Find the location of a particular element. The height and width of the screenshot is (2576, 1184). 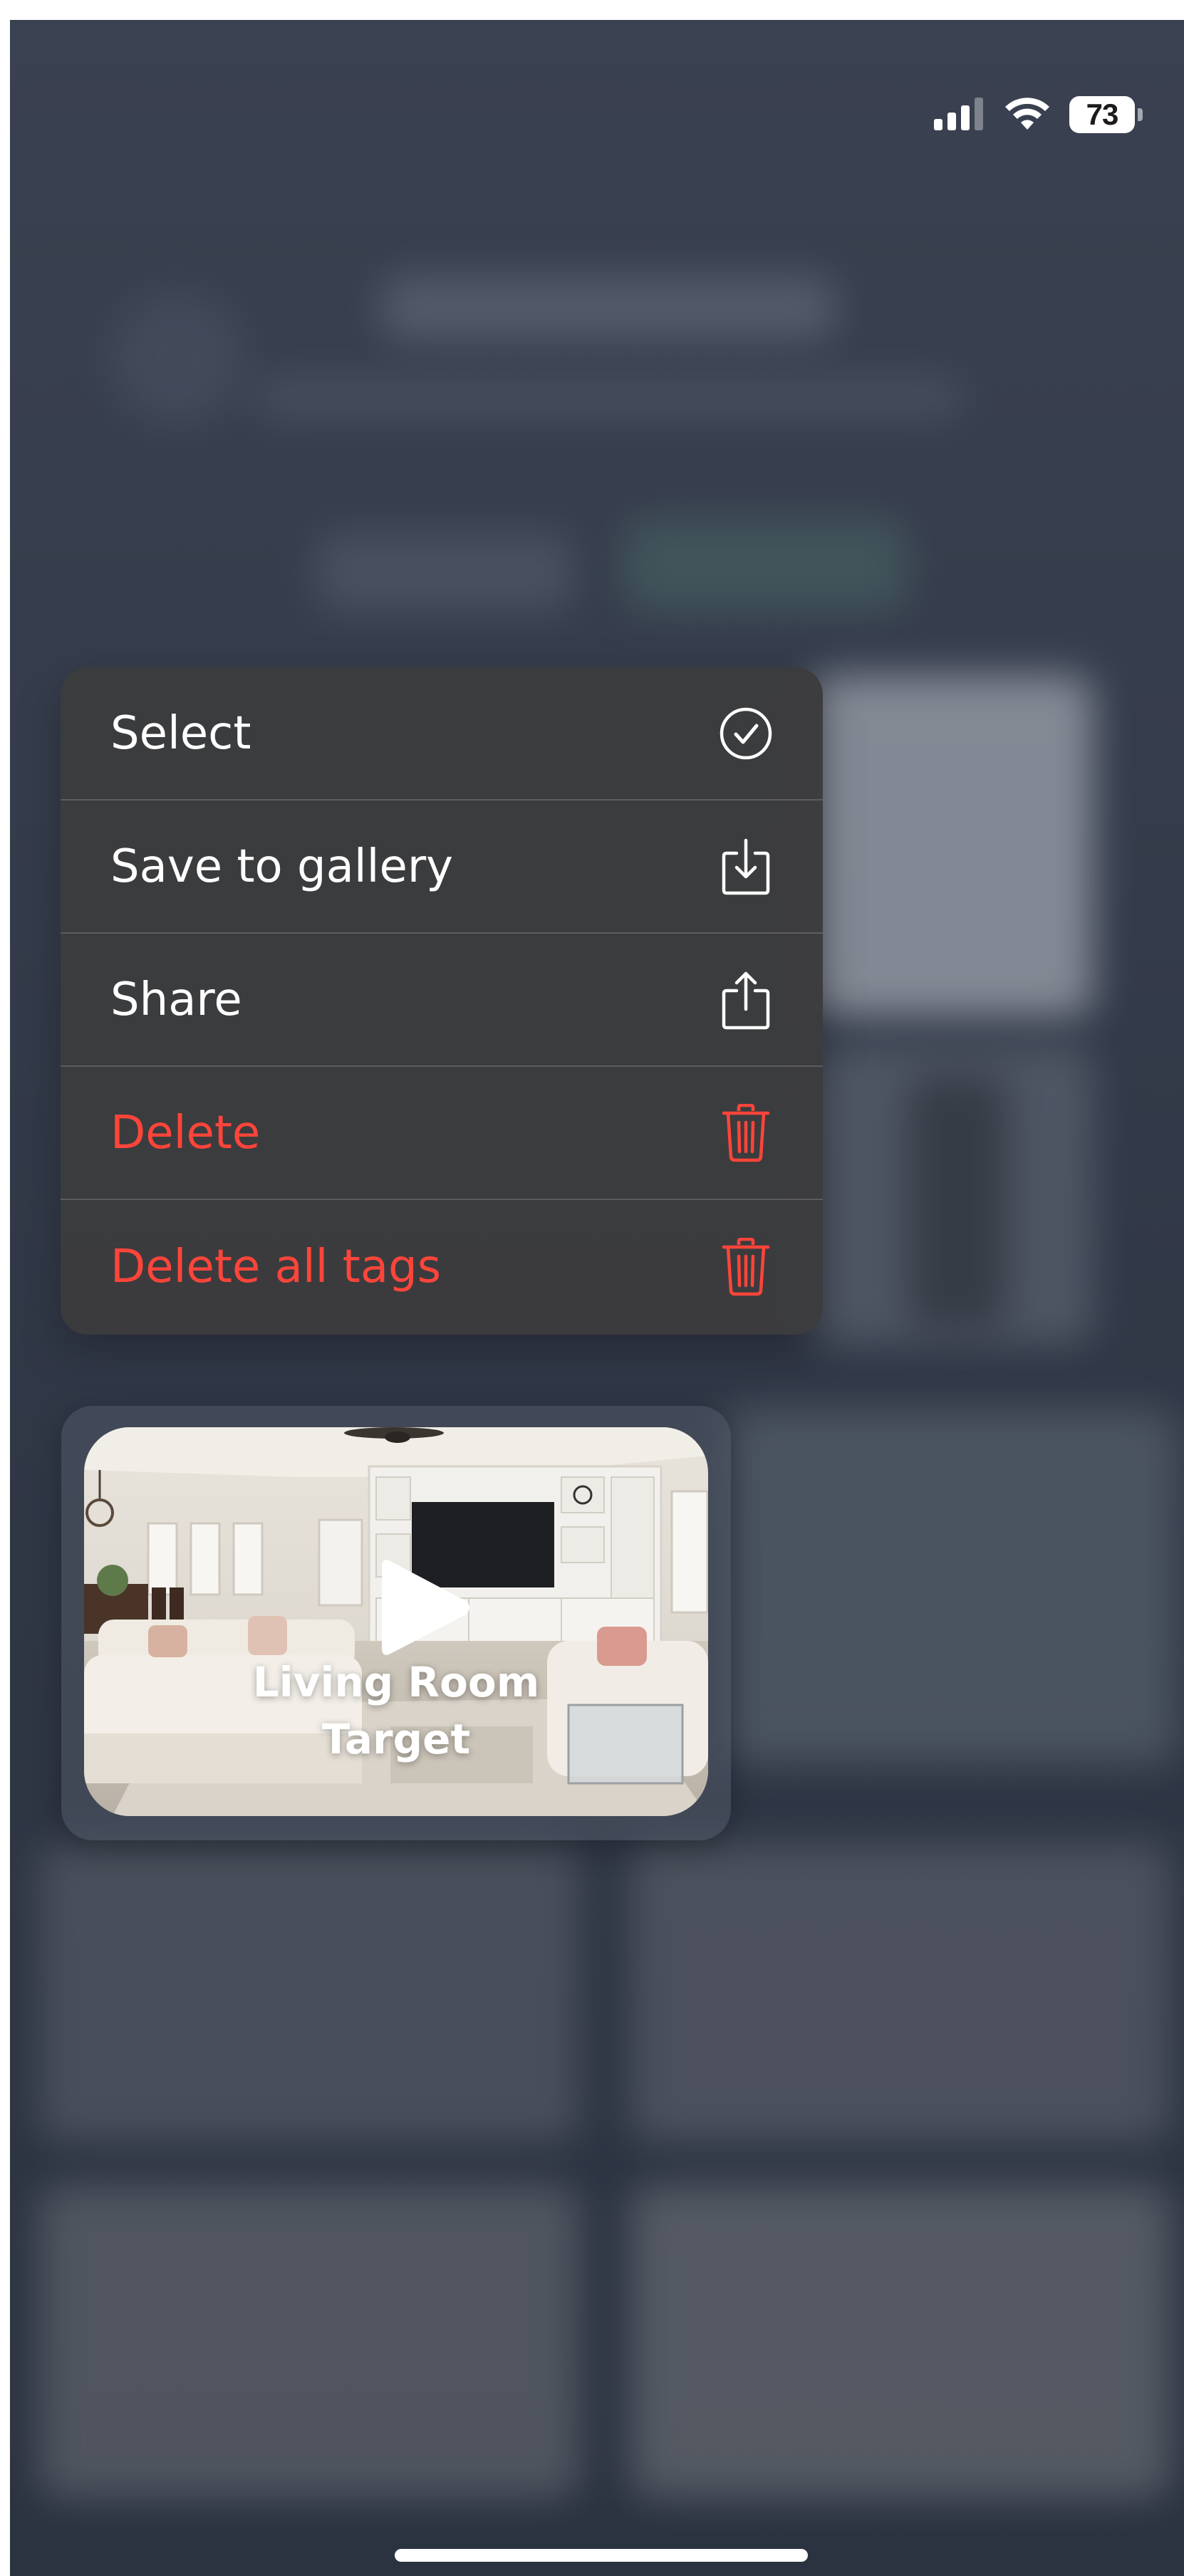

blurred-title is located at coordinates (608, 308).